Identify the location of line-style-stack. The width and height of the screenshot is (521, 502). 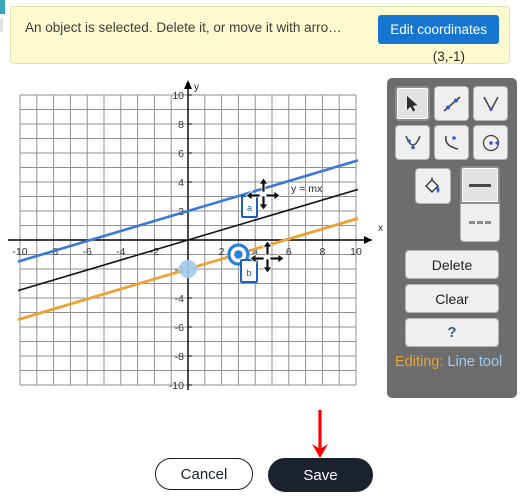
(480, 204).